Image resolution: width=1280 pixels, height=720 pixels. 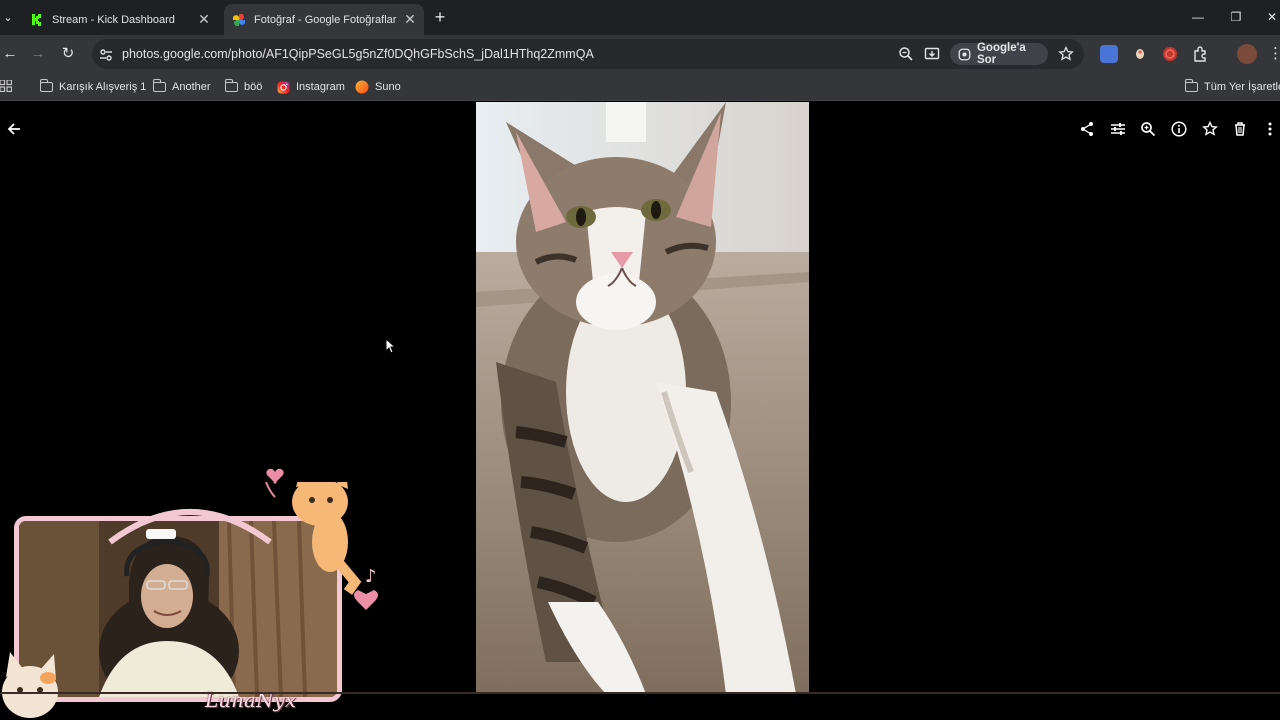 I want to click on reload-icon: ↻, so click(x=68, y=54).